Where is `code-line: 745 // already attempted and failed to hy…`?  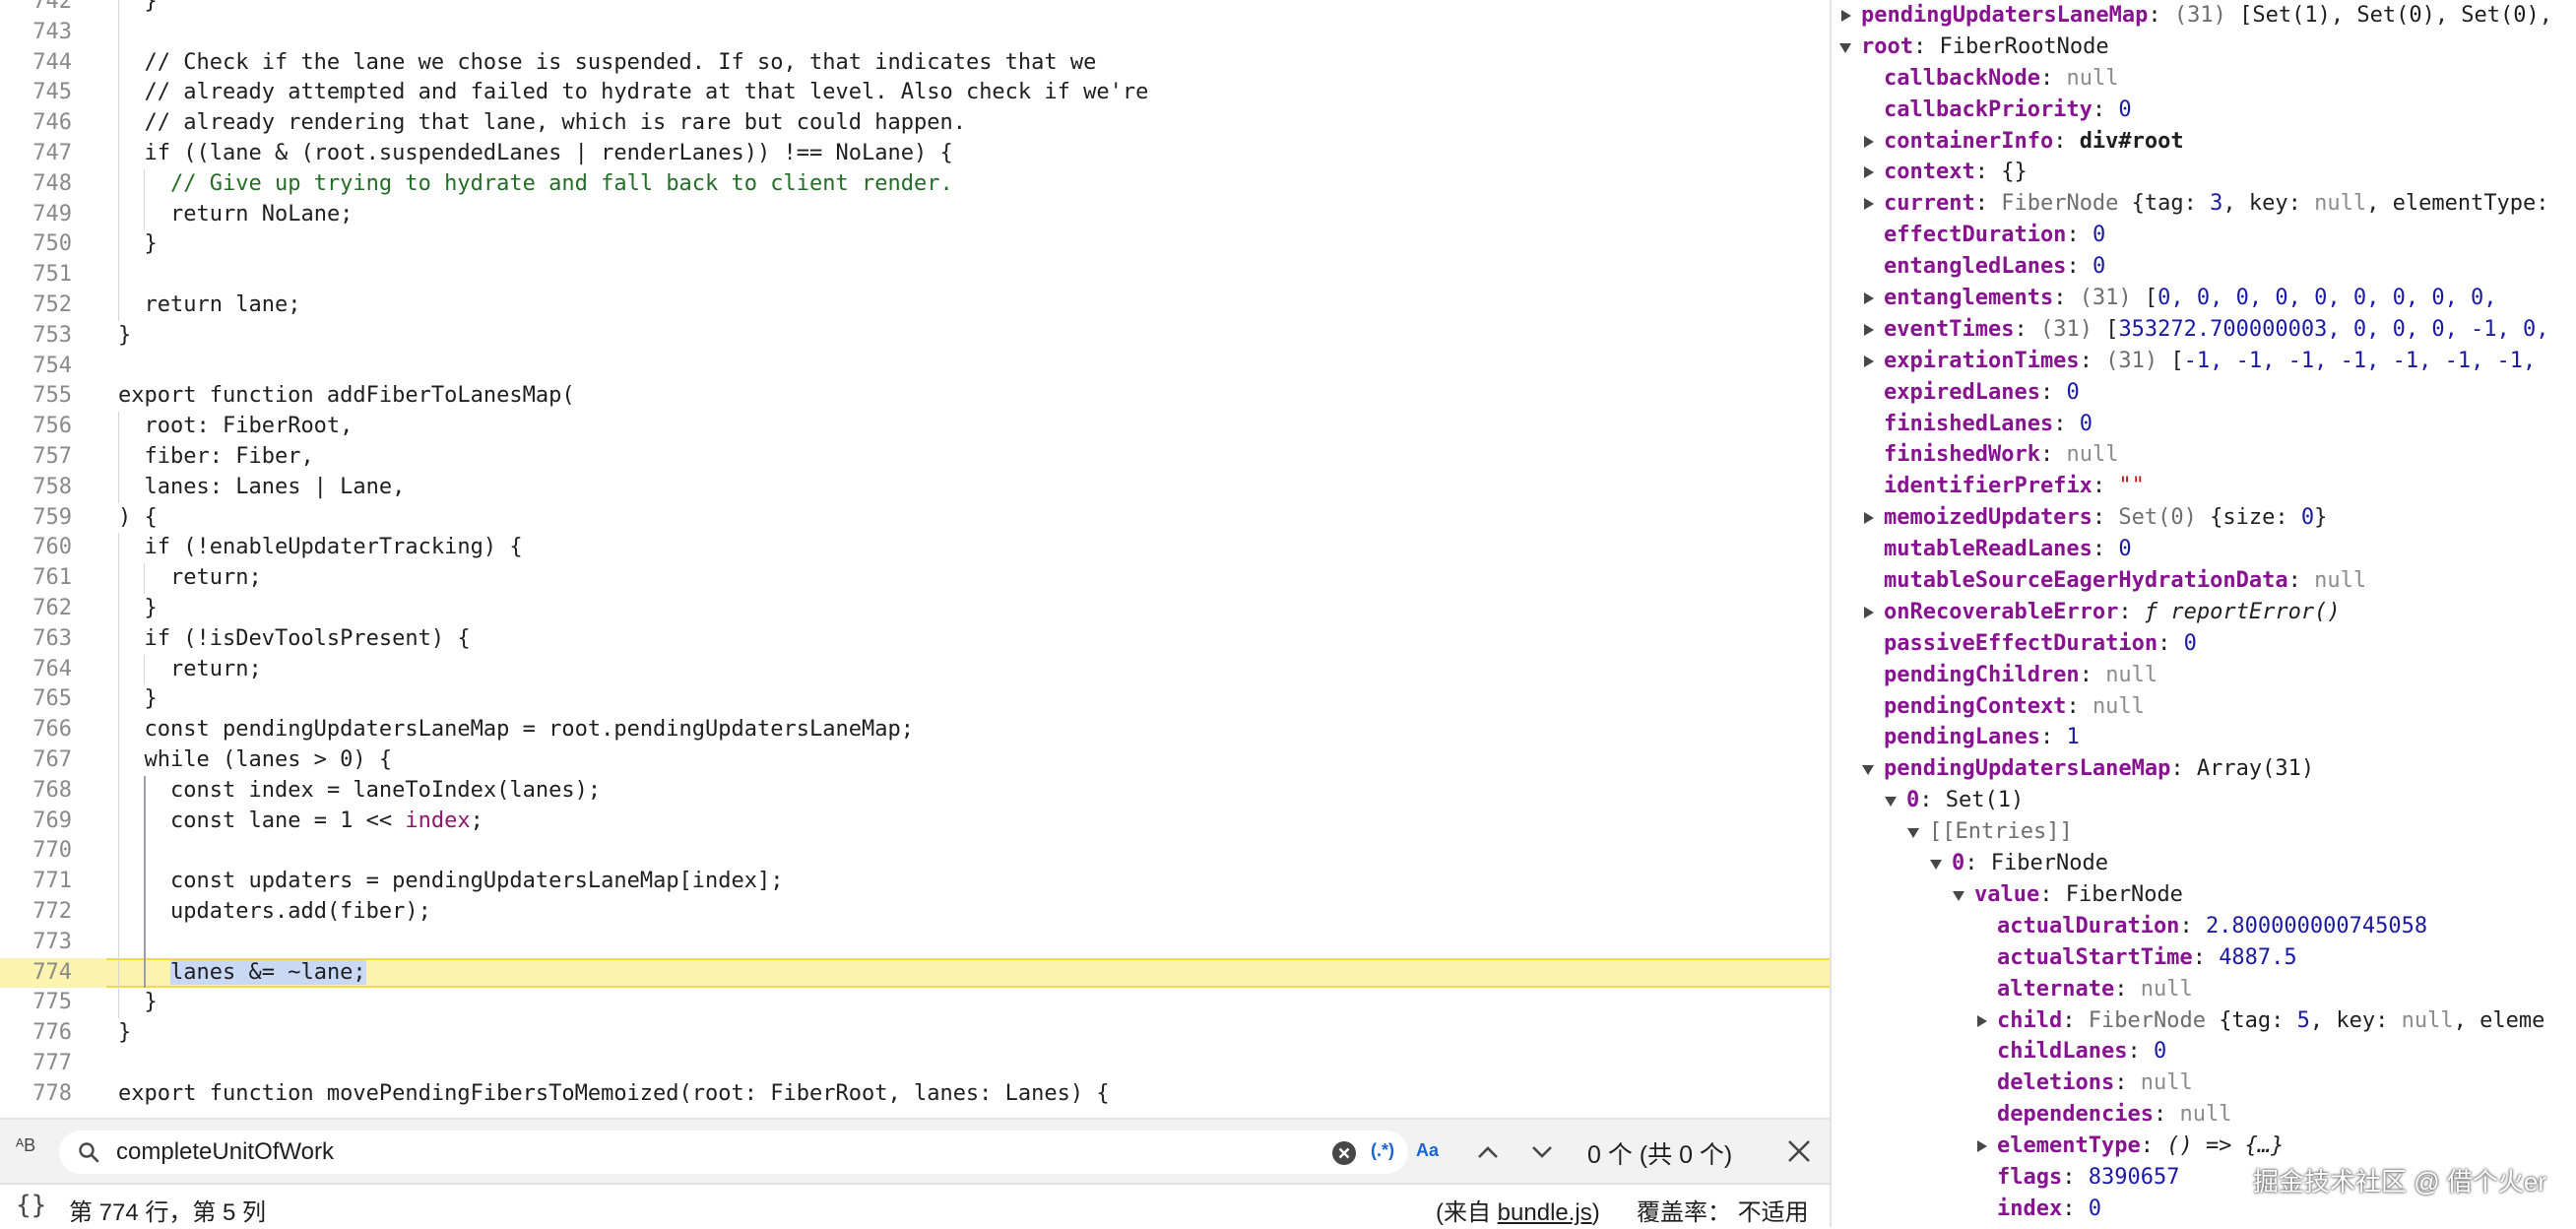 code-line: 745 // already attempted and failed to hy… is located at coordinates (915, 93).